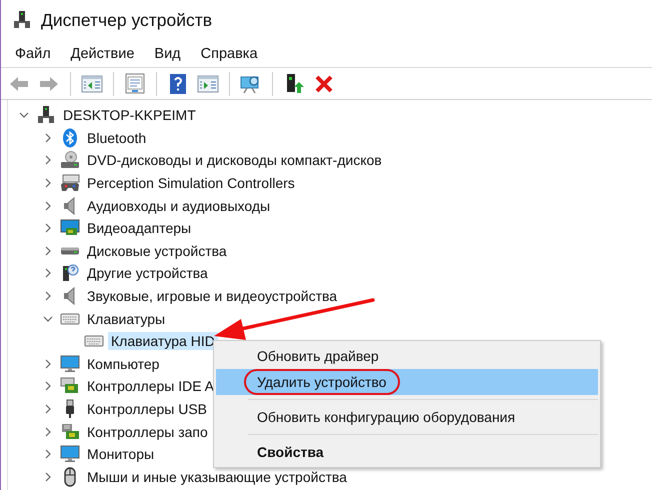 The width and height of the screenshot is (652, 490). Describe the element at coordinates (70, 138) in the screenshot. I see `bluetooth-icon` at that location.